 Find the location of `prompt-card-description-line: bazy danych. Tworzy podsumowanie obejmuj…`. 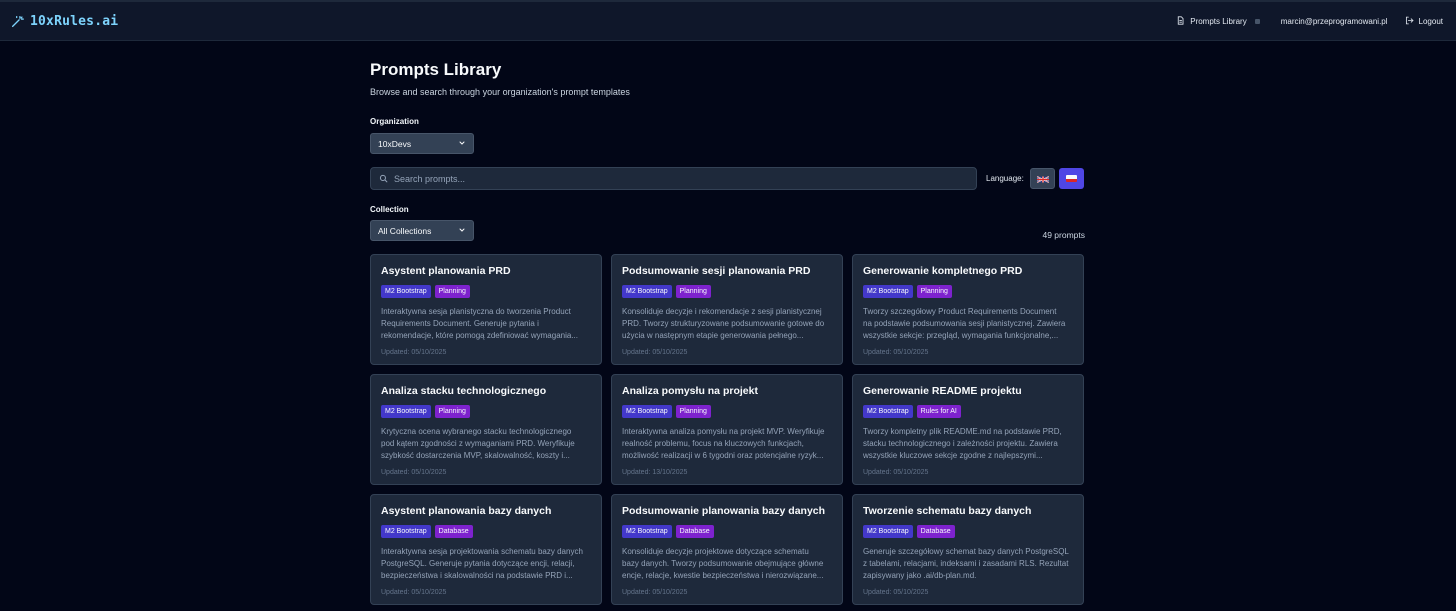

prompt-card-description-line: bazy danych. Tworzy podsumowanie obejmuj… is located at coordinates (723, 563).